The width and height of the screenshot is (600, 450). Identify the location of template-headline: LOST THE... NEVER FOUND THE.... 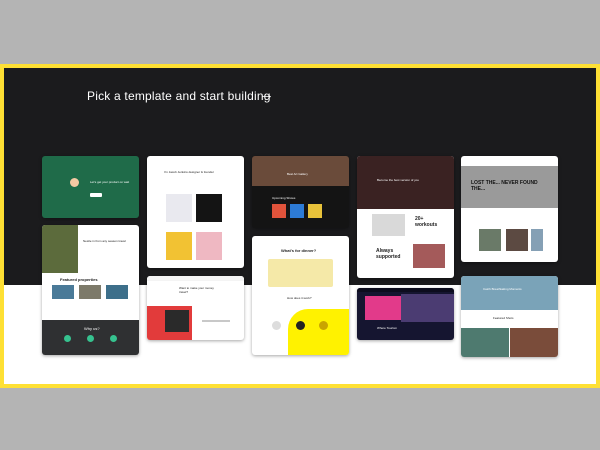
(504, 186).